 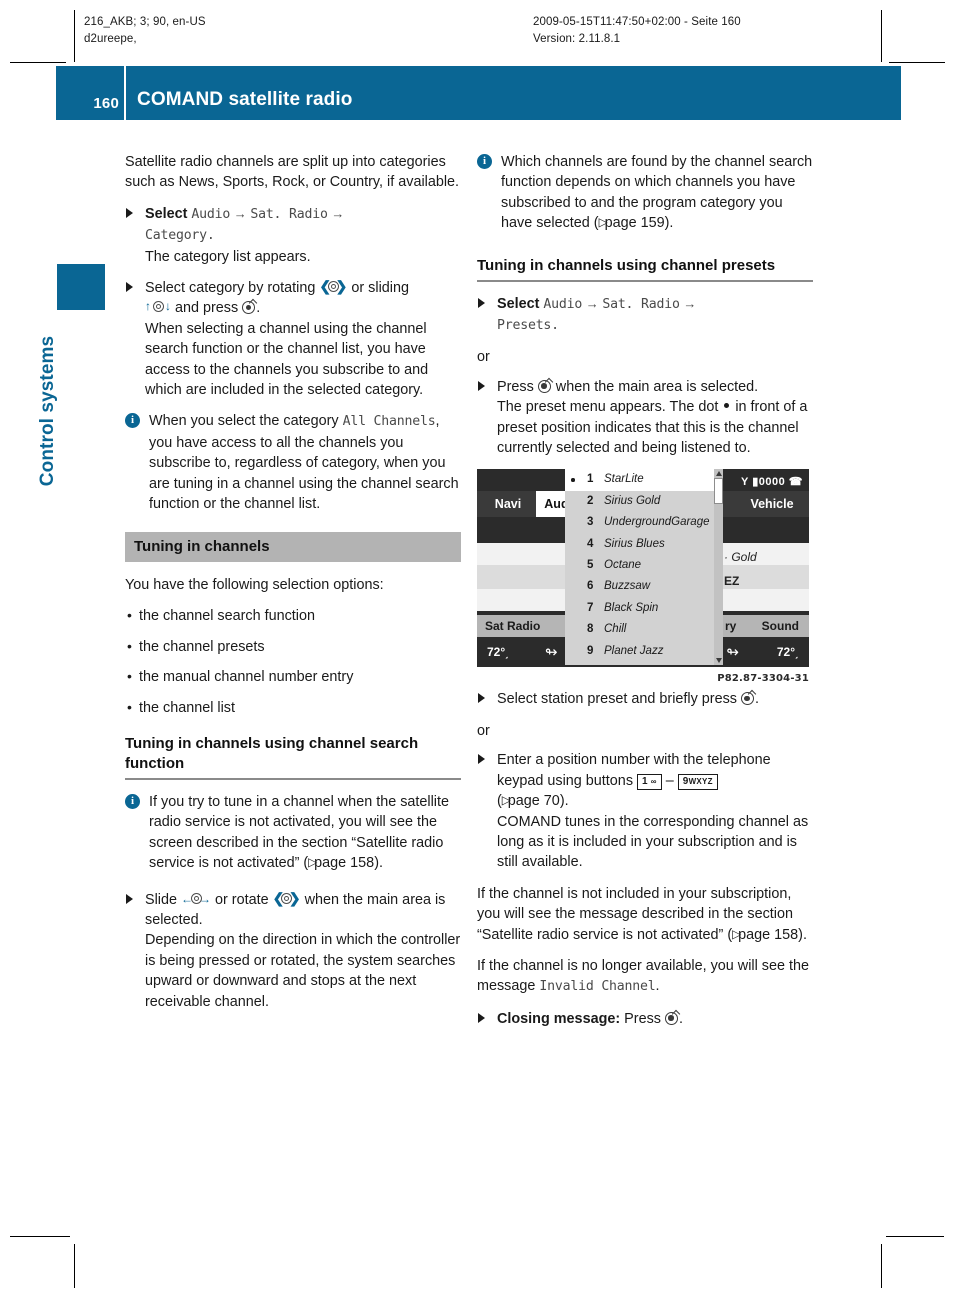 What do you see at coordinates (498, 652) in the screenshot?
I see `screen-temp-left: 72°͵` at bounding box center [498, 652].